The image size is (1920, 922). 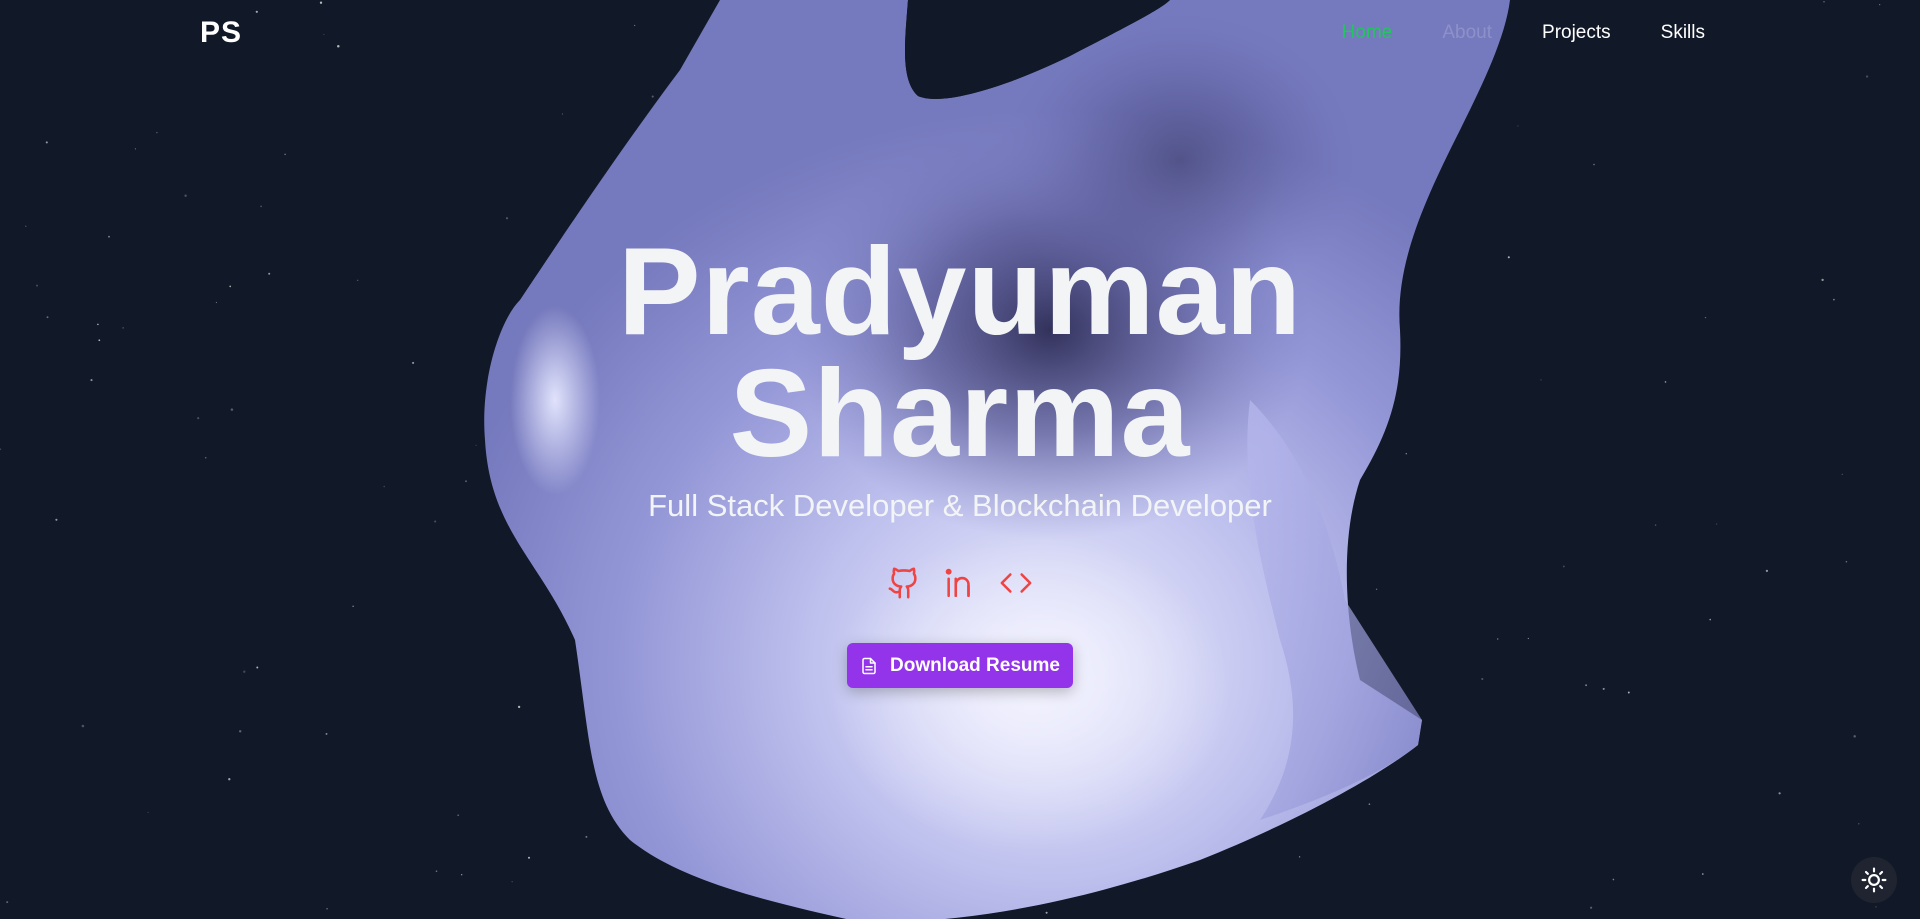 What do you see at coordinates (1367, 33) in the screenshot?
I see `nav-link-home: Home` at bounding box center [1367, 33].